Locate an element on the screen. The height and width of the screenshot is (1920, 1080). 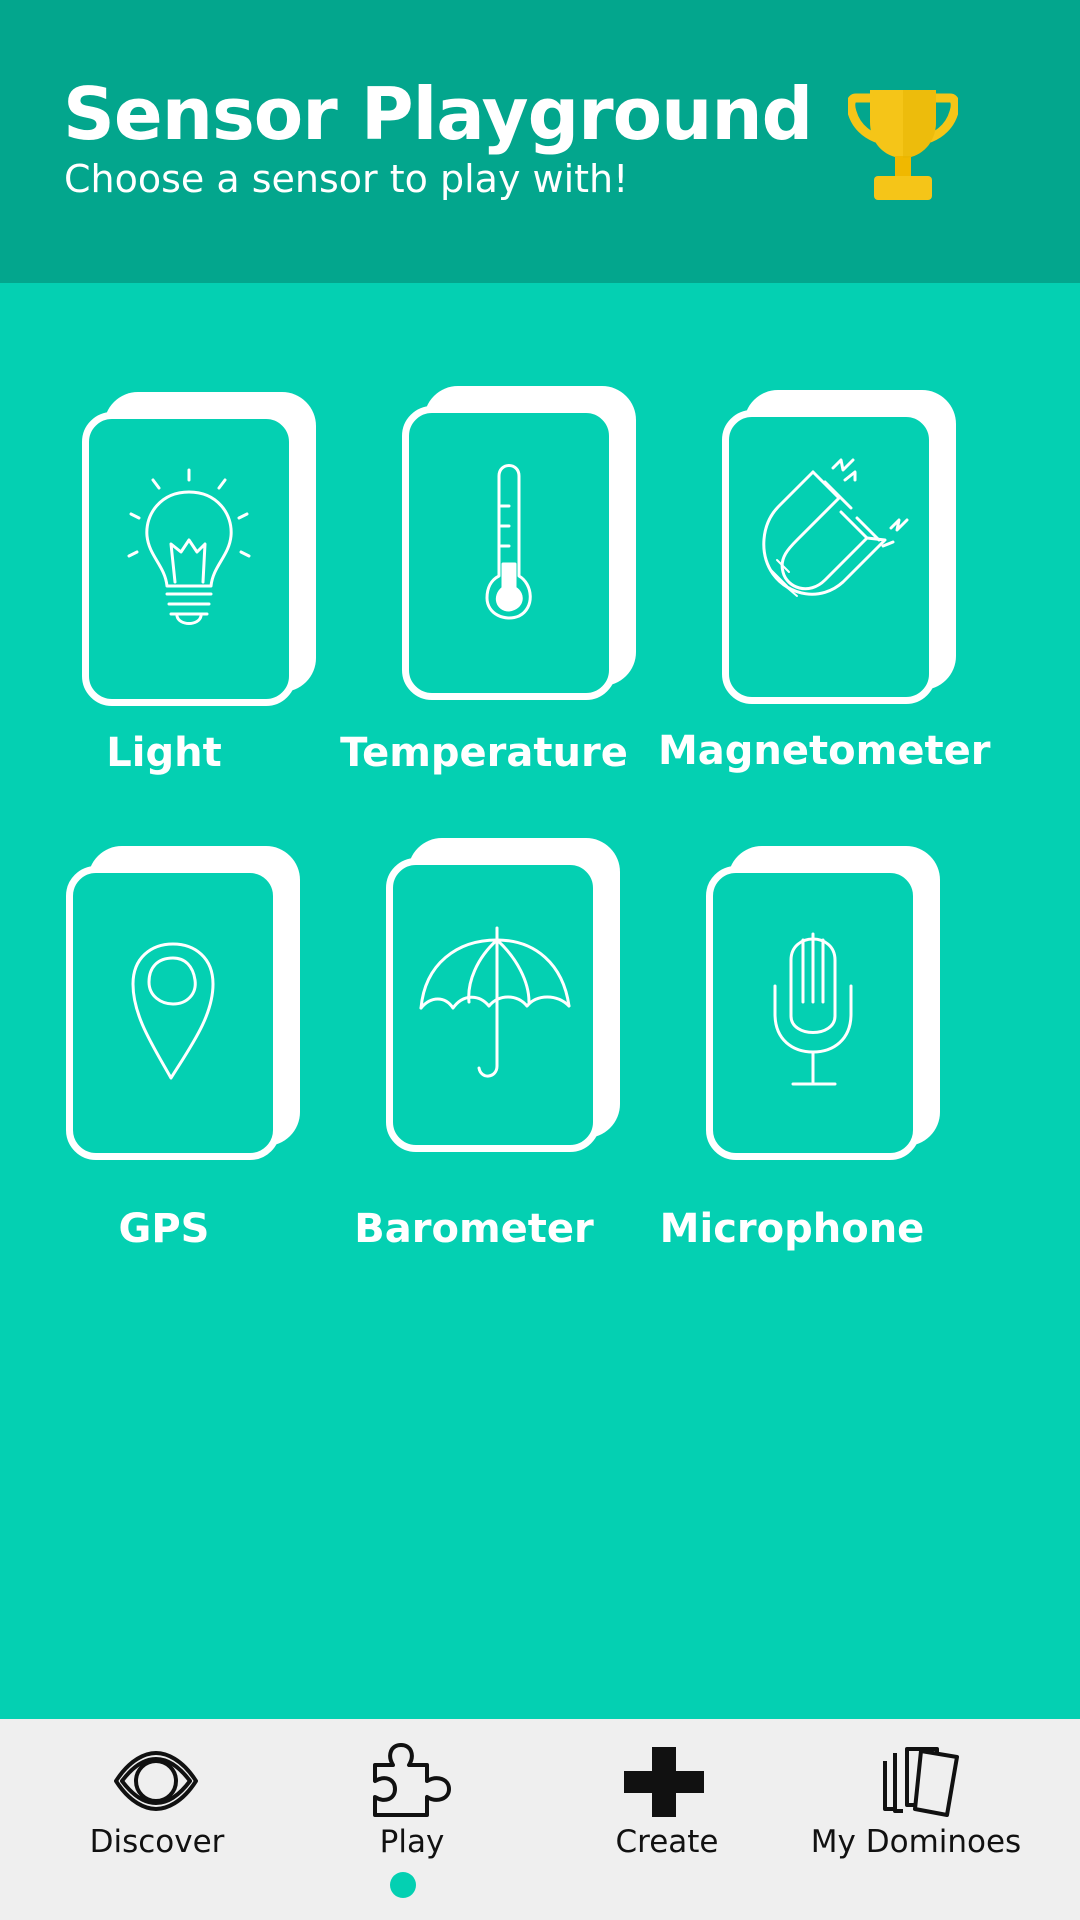
tab-create: Create is located at coordinates (667, 1819).